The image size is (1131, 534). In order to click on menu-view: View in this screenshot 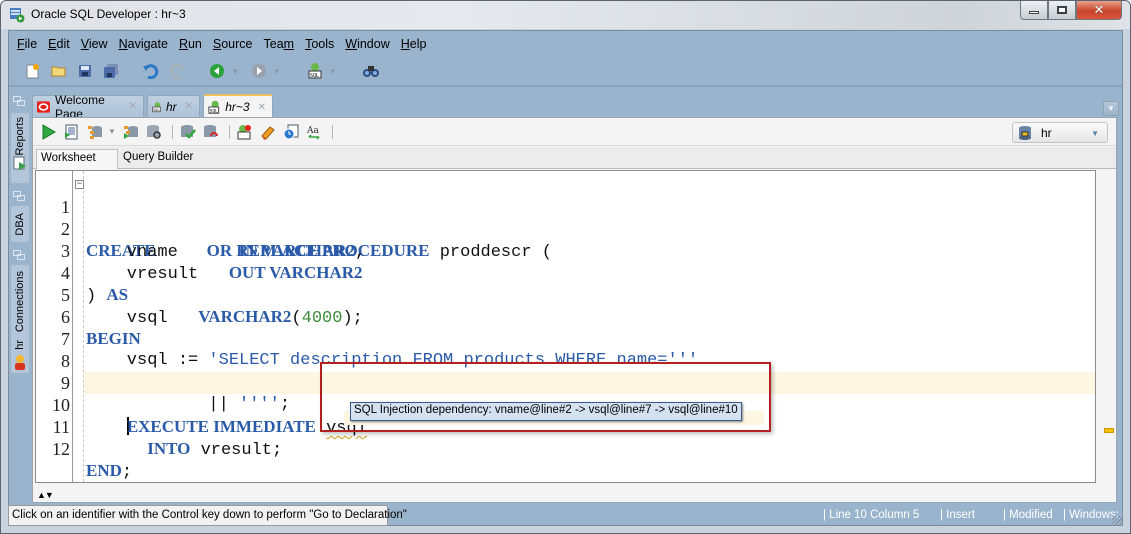, I will do `click(96, 44)`.